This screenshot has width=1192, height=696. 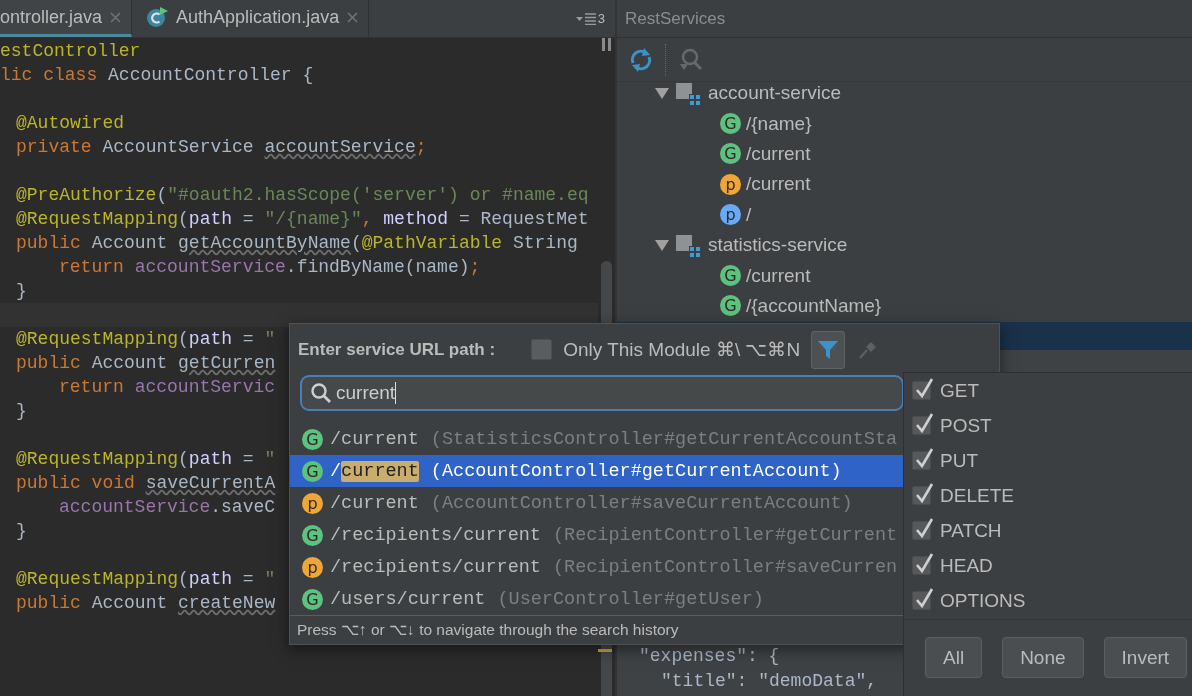 I want to click on endpoint-path: /{name}, so click(x=779, y=123).